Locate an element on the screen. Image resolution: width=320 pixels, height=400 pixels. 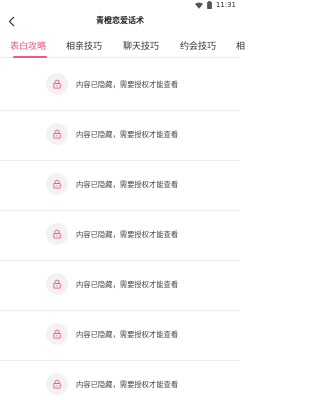
category-tabs: 表白攻略 相亲技巧 聊天技巧 约会技巧 相 is located at coordinates (122, 47).